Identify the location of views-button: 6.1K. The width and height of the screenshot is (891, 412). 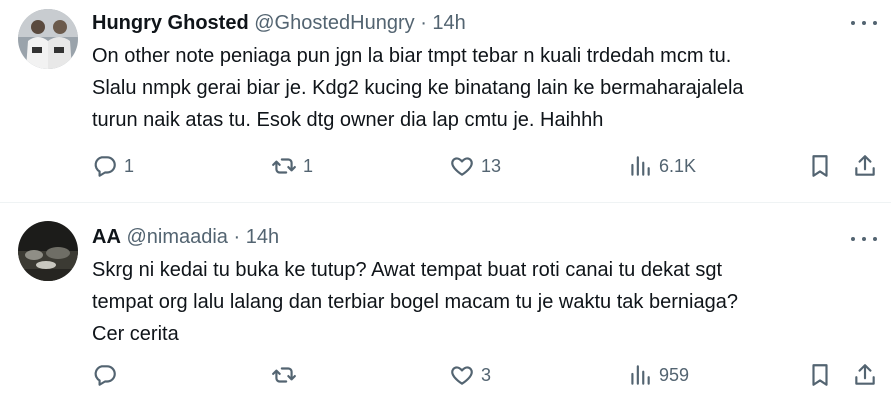
(661, 166).